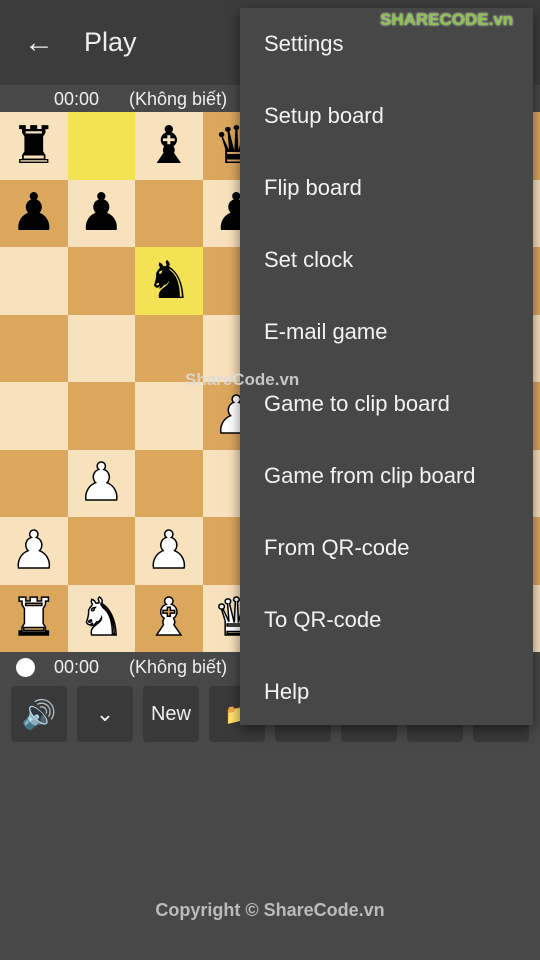 The height and width of the screenshot is (960, 540). What do you see at coordinates (447, 19) in the screenshot?
I see `sharecode-logo: SHARECODE.vn` at bounding box center [447, 19].